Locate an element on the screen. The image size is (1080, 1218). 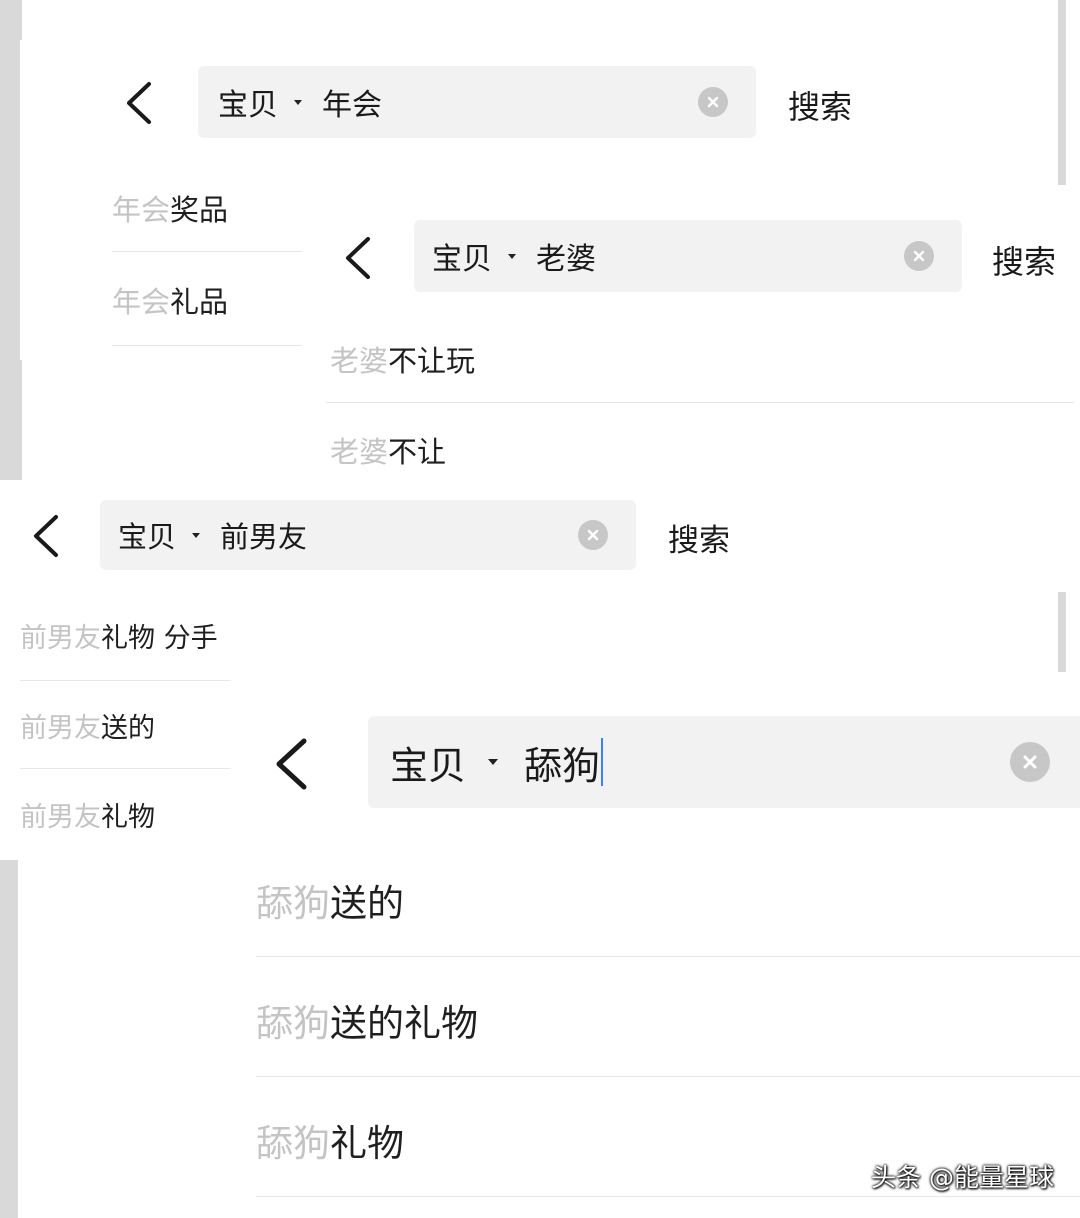
suggestion-item: 年会 礼品 is located at coordinates (207, 300).